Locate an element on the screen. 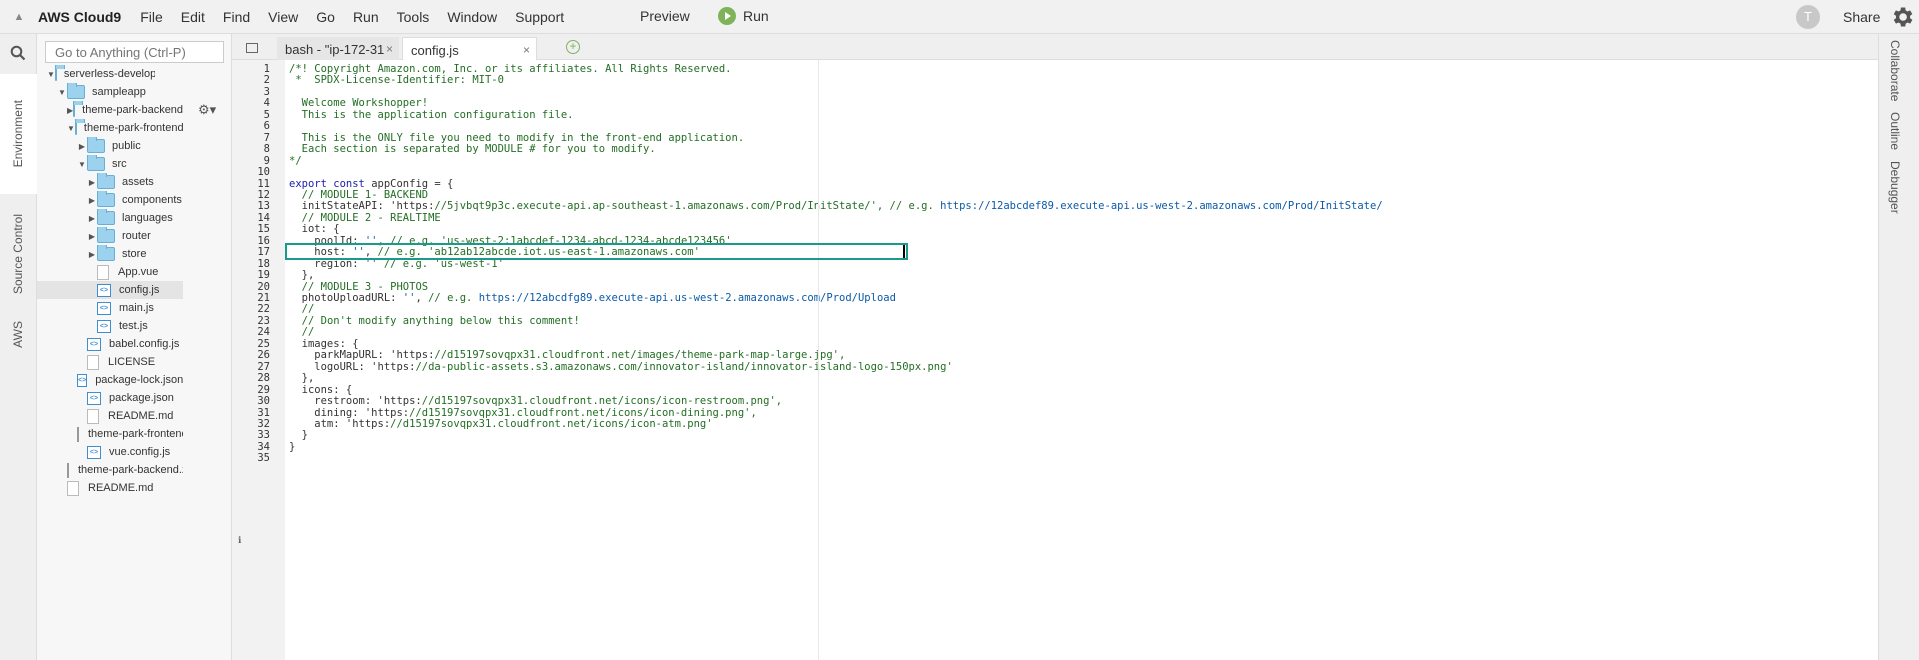  tree-folder: ▼ src is located at coordinates (110, 164).